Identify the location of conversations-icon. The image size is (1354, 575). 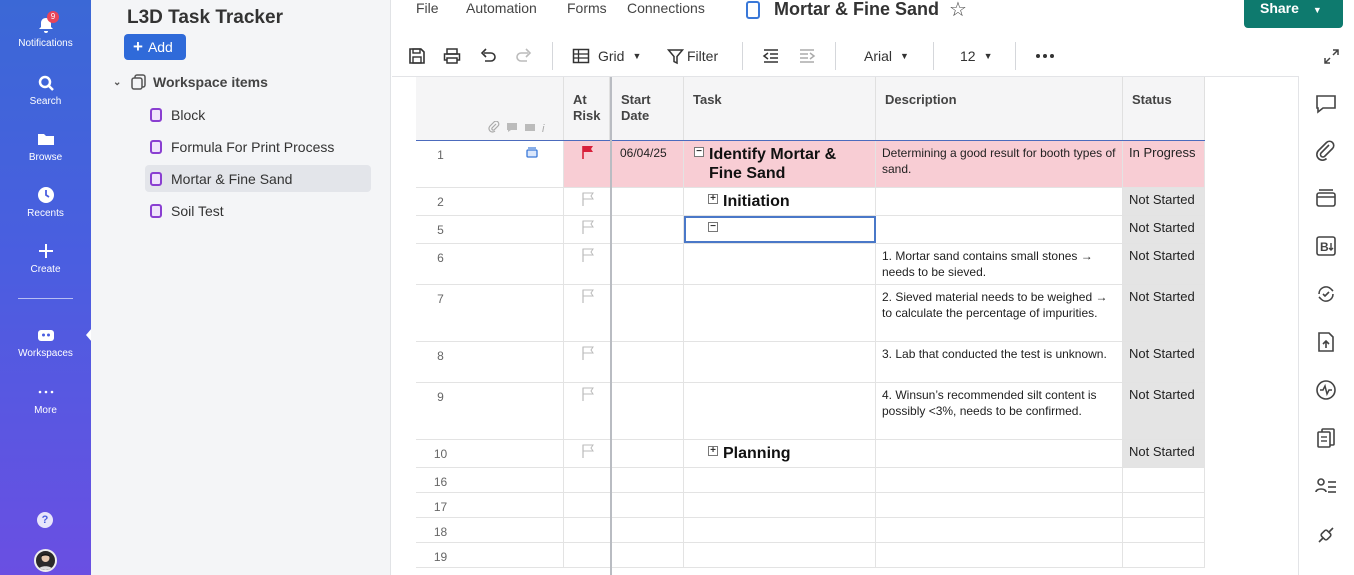
(1326, 104).